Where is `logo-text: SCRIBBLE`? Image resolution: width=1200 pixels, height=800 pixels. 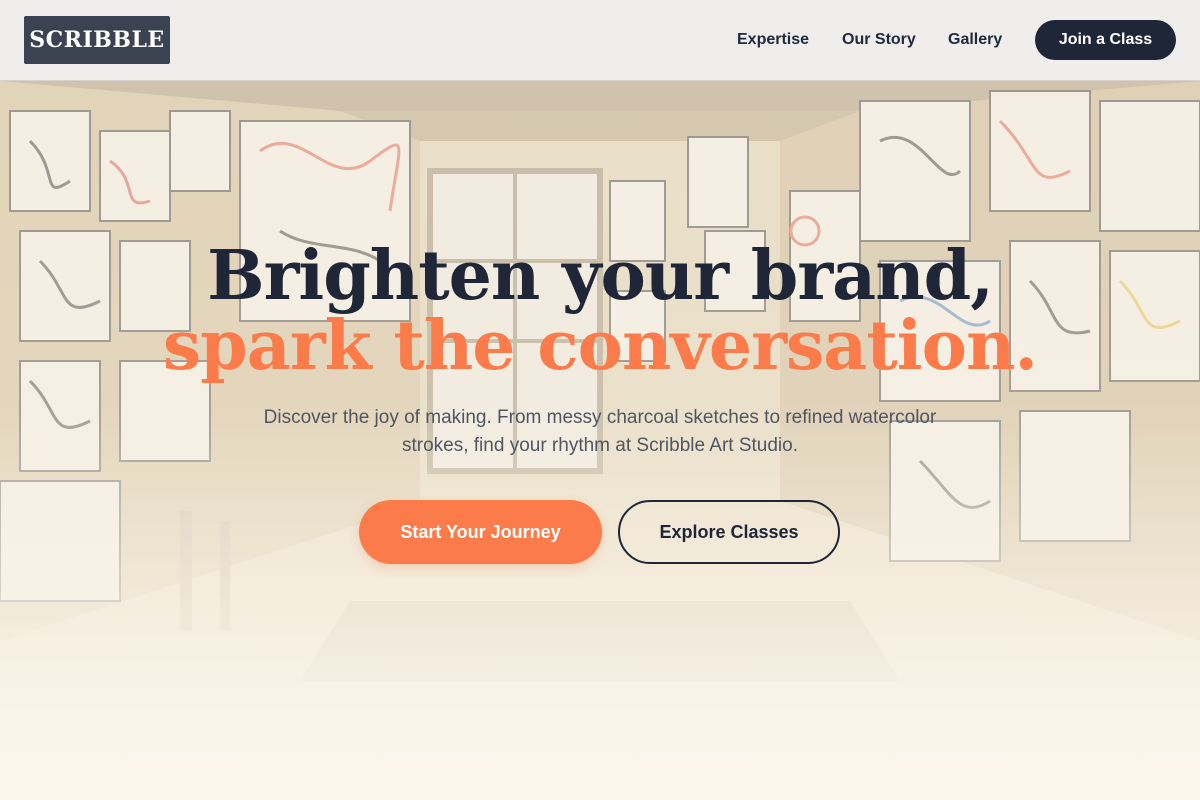
logo-text: SCRIBBLE is located at coordinates (97, 40).